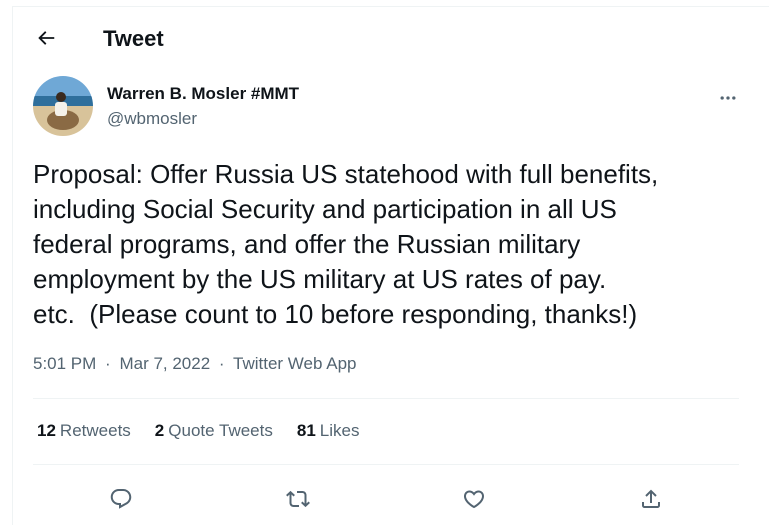 The width and height of the screenshot is (769, 525). I want to click on more-horizontal-icon, so click(728, 98).